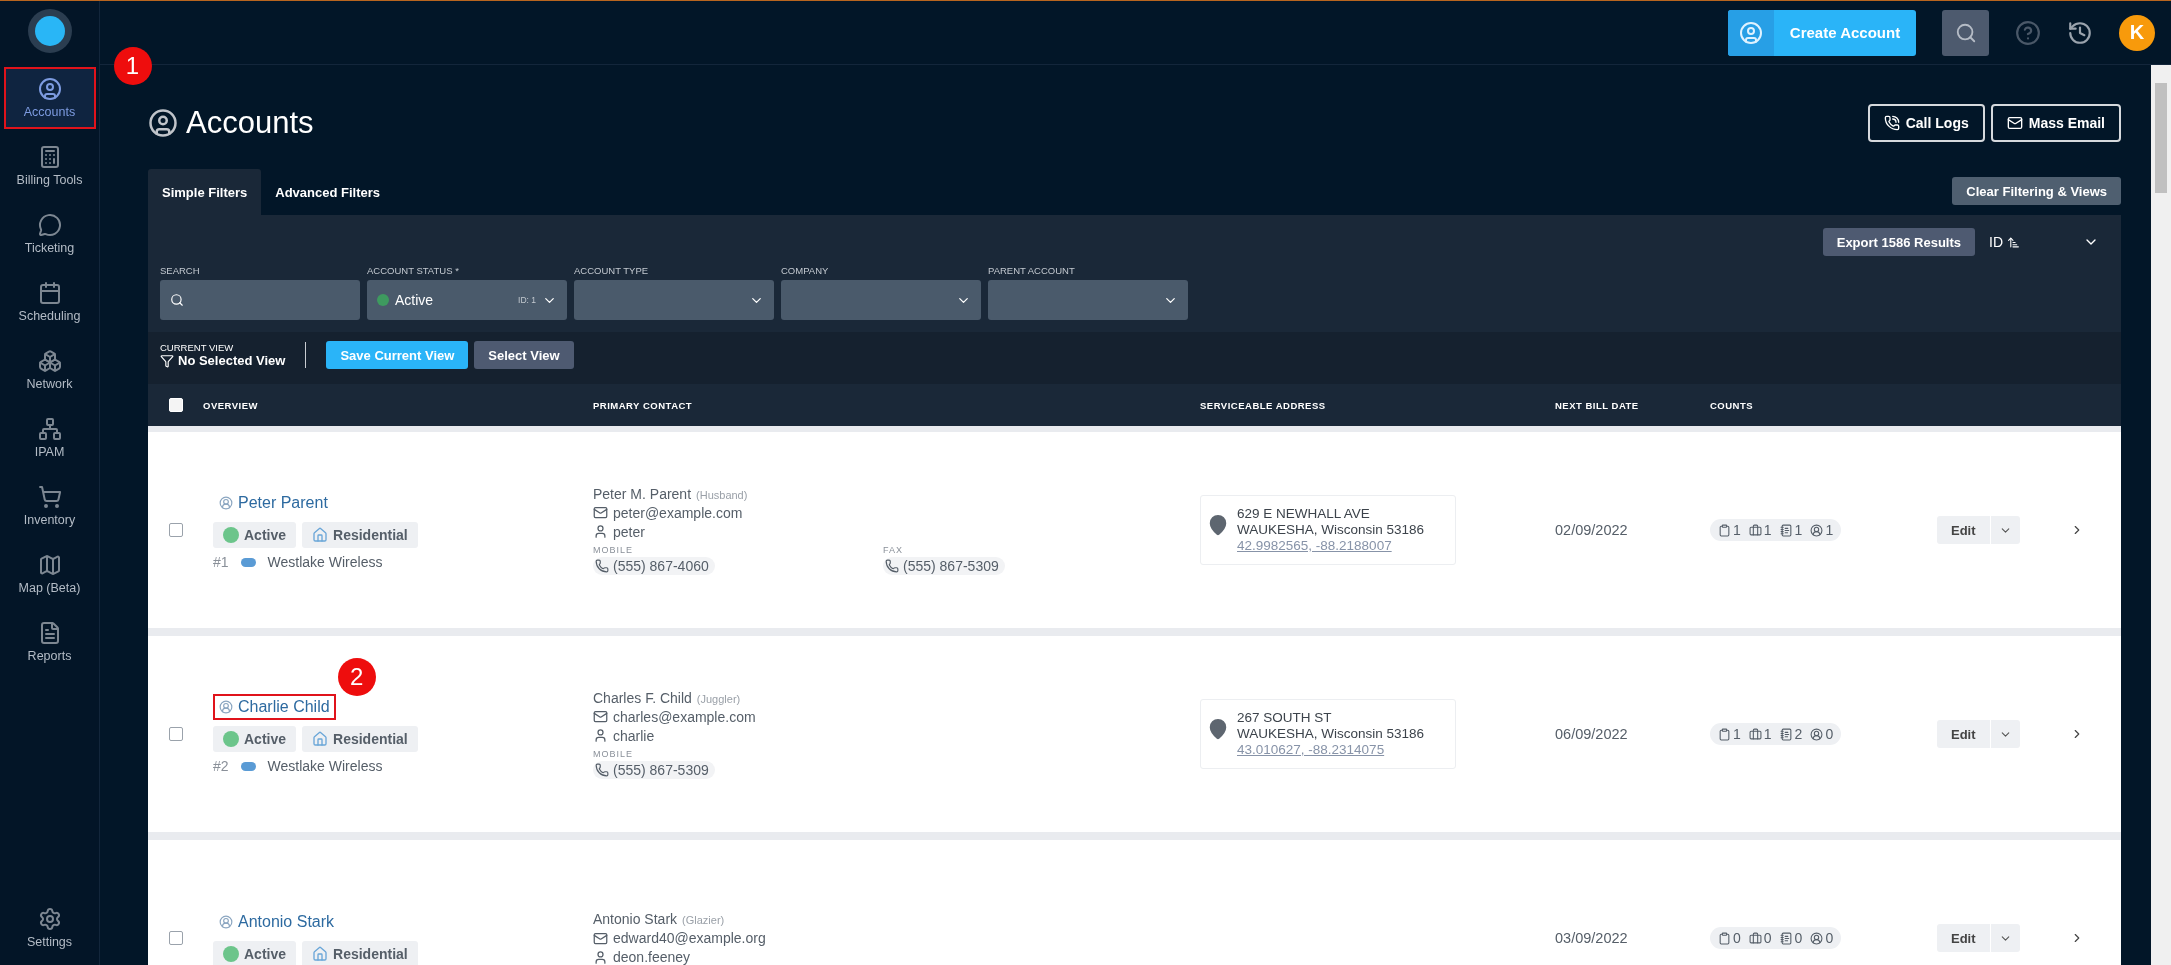  Describe the element at coordinates (231, 405) in the screenshot. I see `column-header: OVERVIEW` at that location.